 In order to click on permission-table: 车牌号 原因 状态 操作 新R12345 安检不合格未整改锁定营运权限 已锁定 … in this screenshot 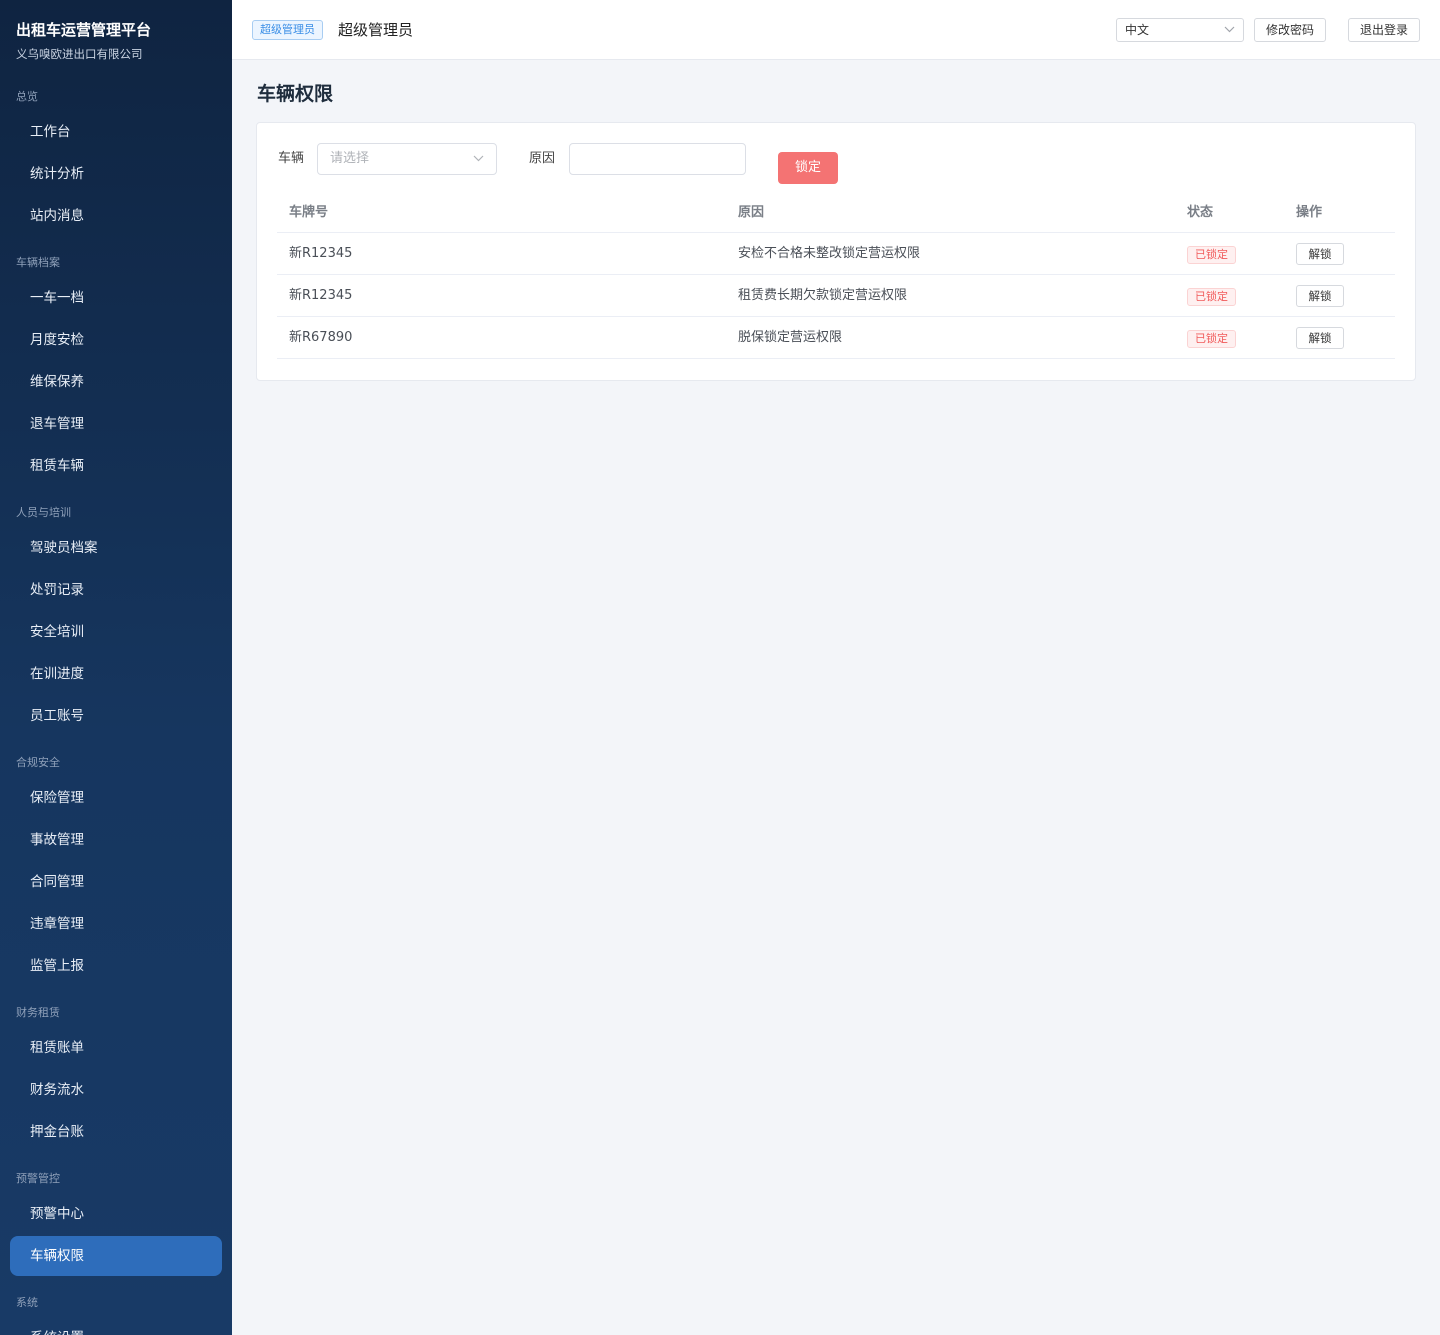, I will do `click(836, 276)`.